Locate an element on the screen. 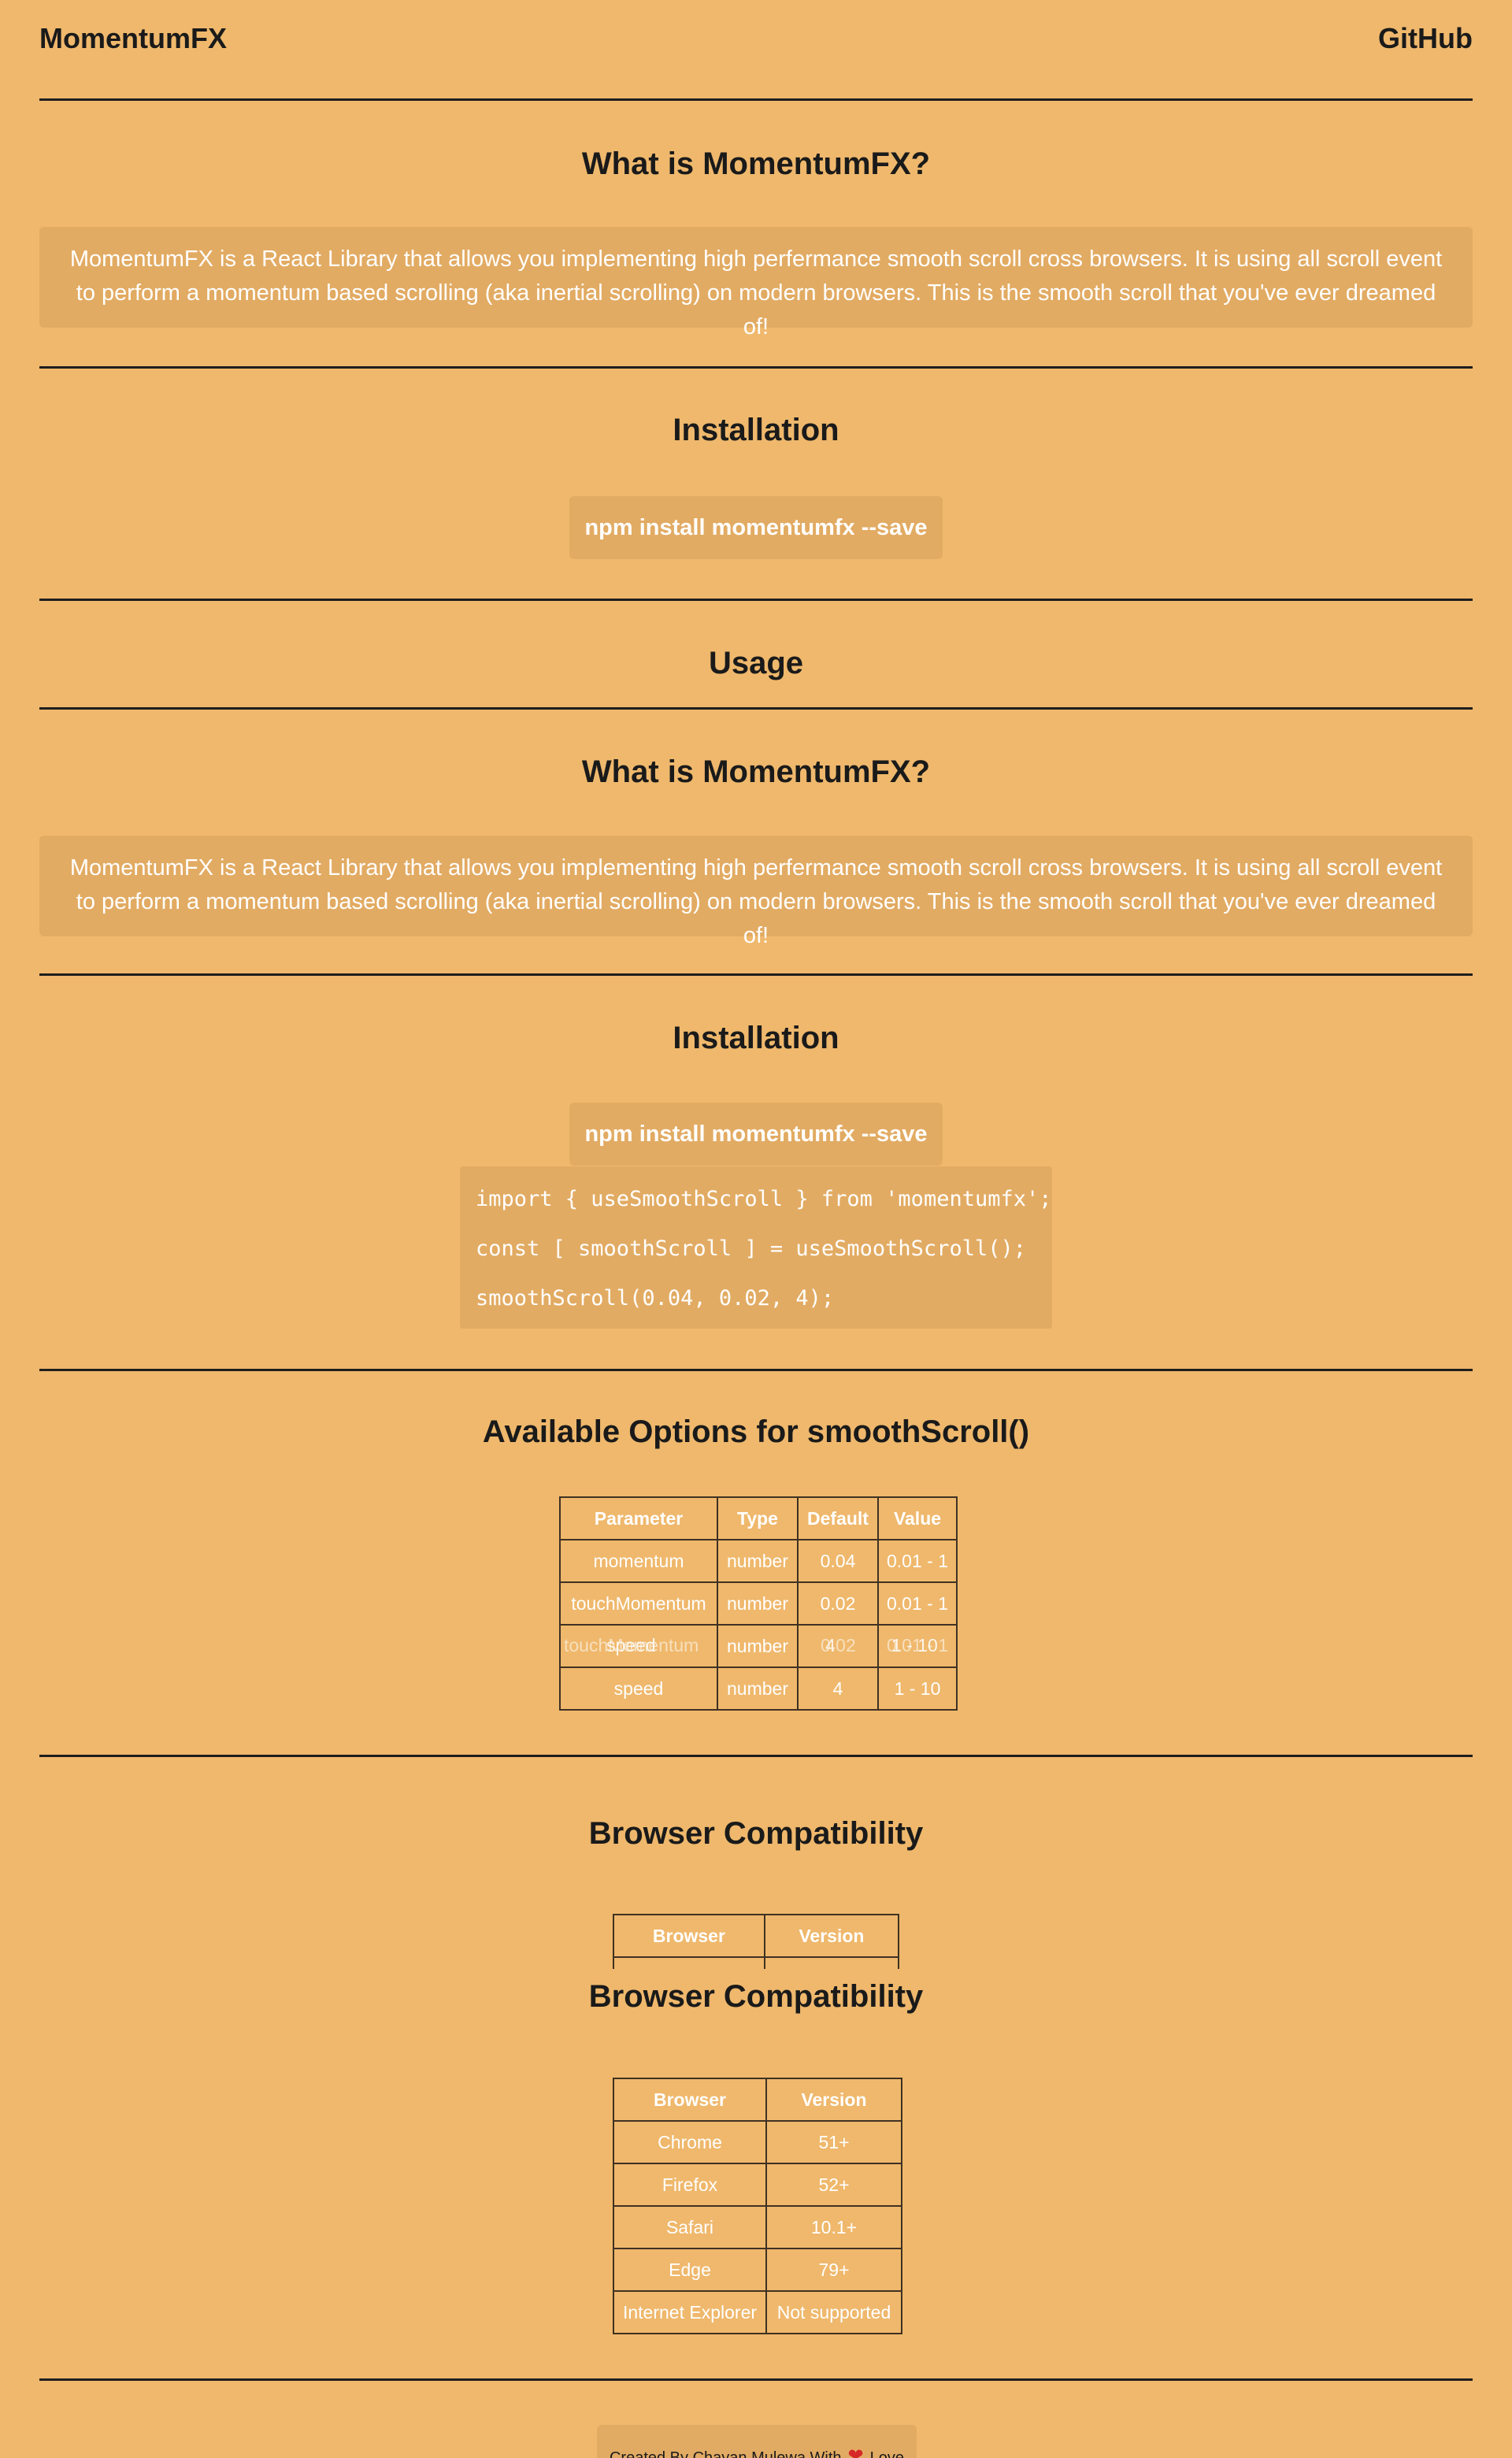 The width and height of the screenshot is (1512, 2458). table-cell: Edge is located at coordinates (690, 2270).